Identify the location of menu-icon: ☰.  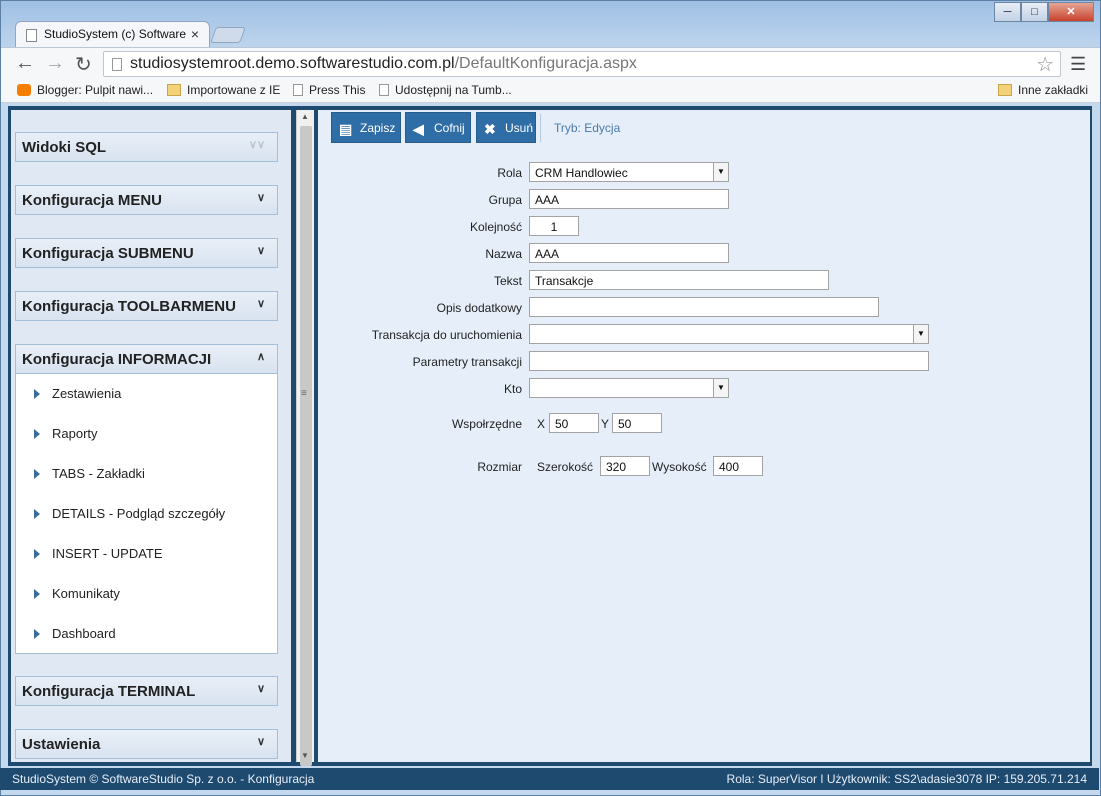
(1078, 64).